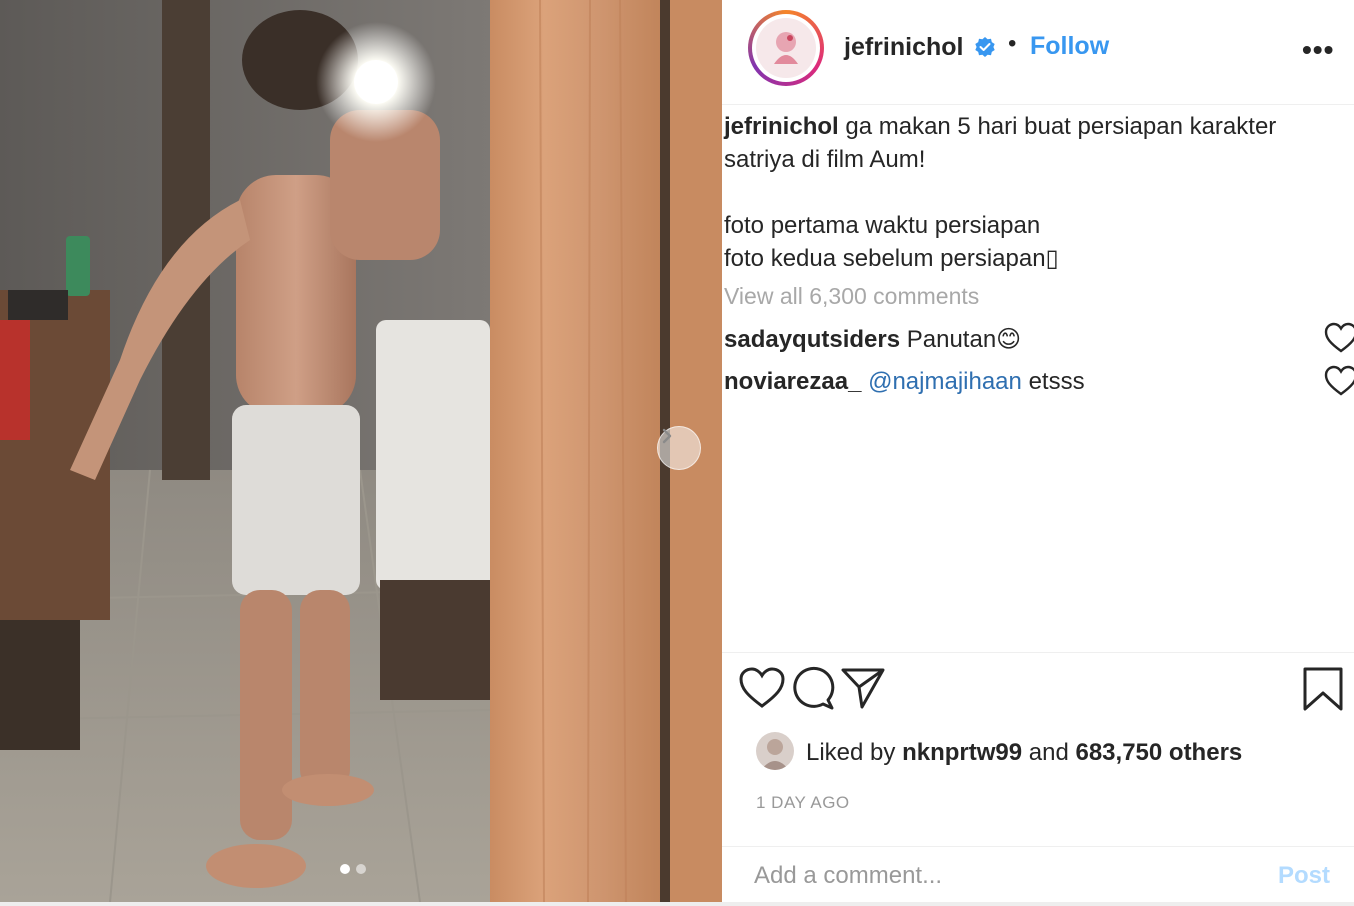 This screenshot has width=1354, height=906. What do you see at coordinates (1038, 846) in the screenshot?
I see `comment-box-divider` at bounding box center [1038, 846].